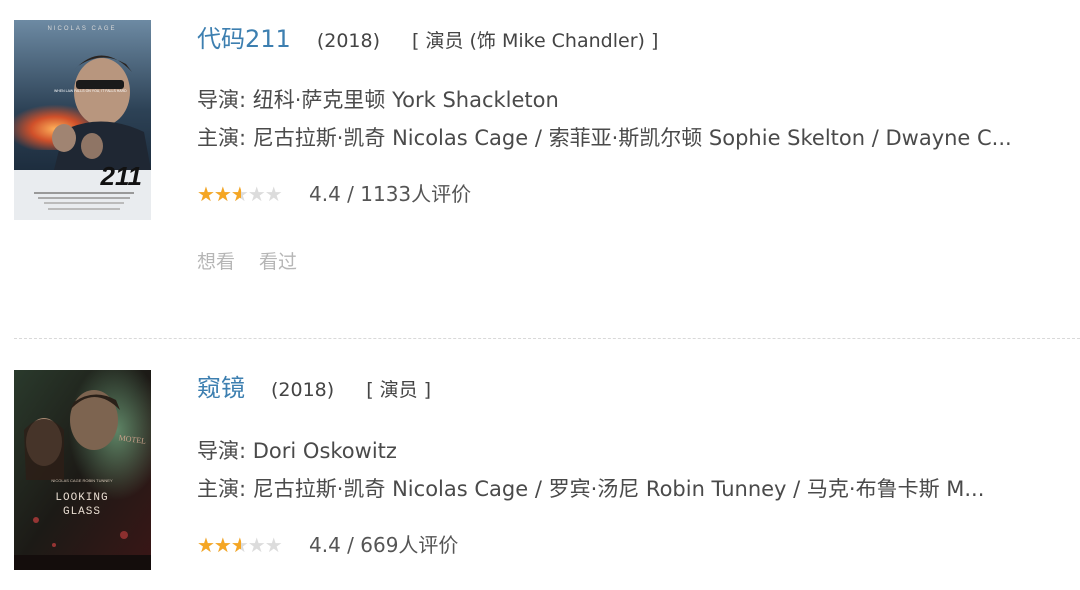 The image size is (1080, 590). I want to click on director-line: 导演: 纽科·萨克里顿 York Shackleton, so click(378, 100).